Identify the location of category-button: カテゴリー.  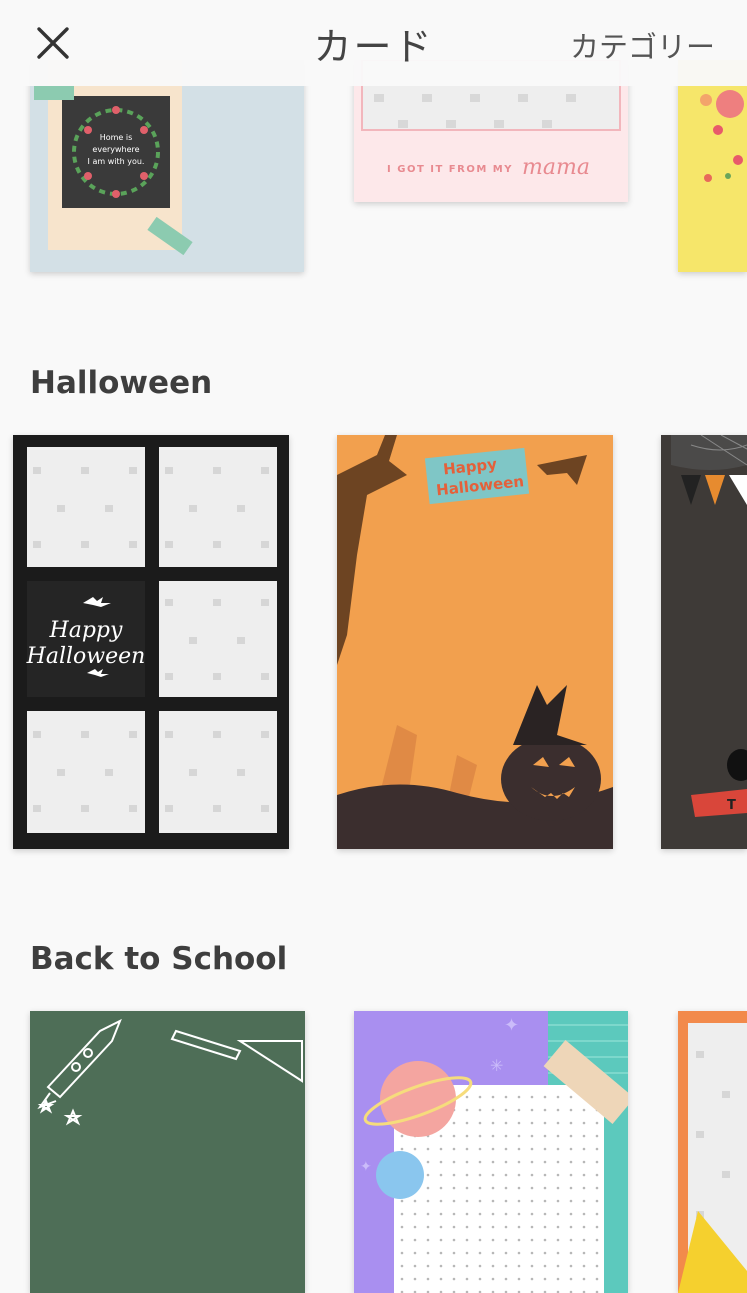
(642, 45).